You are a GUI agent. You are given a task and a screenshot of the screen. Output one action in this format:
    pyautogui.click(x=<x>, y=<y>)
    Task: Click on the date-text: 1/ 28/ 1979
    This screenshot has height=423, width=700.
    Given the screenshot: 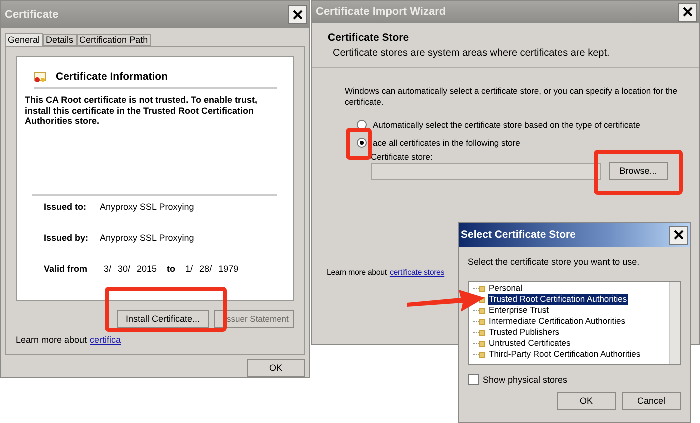 What is the action you would take?
    pyautogui.click(x=212, y=269)
    